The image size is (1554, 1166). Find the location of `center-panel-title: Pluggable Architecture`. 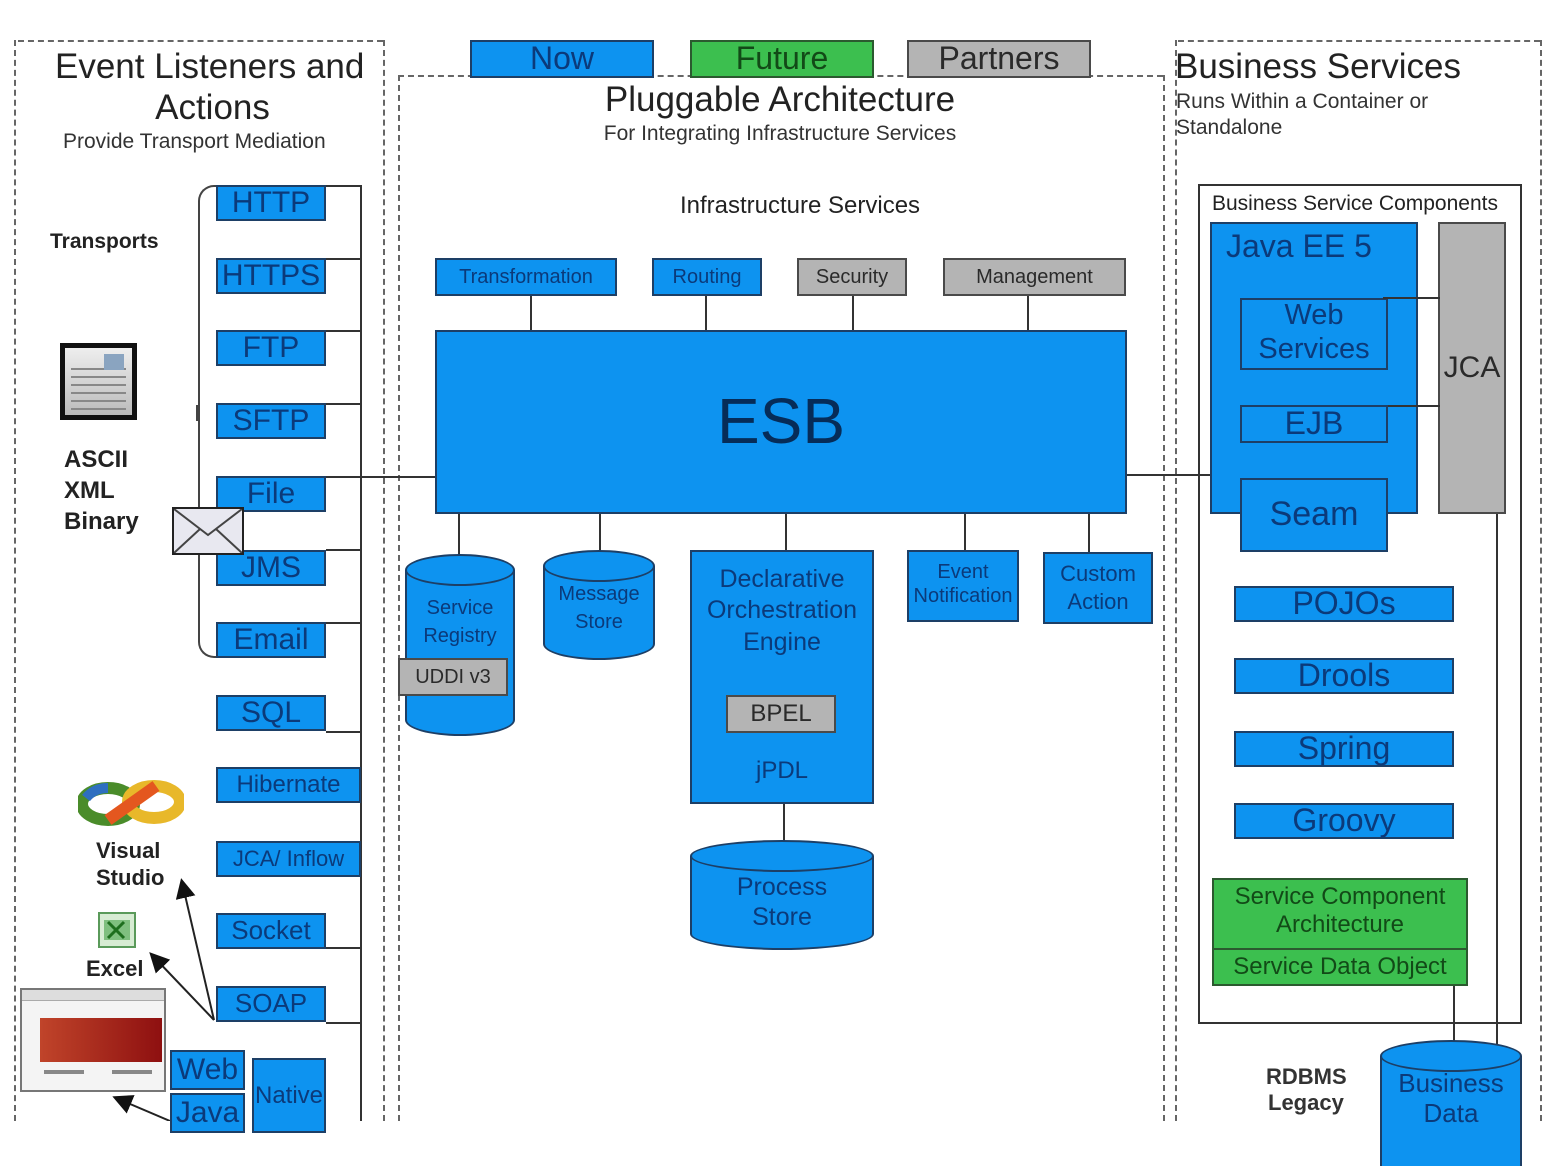

center-panel-title: Pluggable Architecture is located at coordinates (780, 99).